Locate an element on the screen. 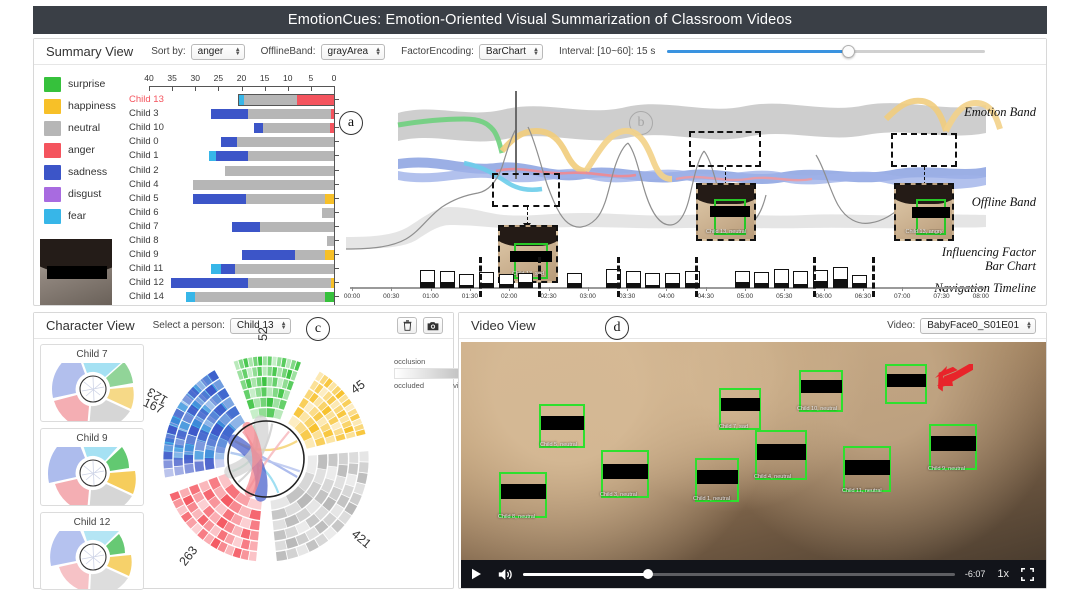 The image size is (1080, 596). video-select-control: Video: BabyFace0_S01E01 ▲ ▼ is located at coordinates (961, 325).